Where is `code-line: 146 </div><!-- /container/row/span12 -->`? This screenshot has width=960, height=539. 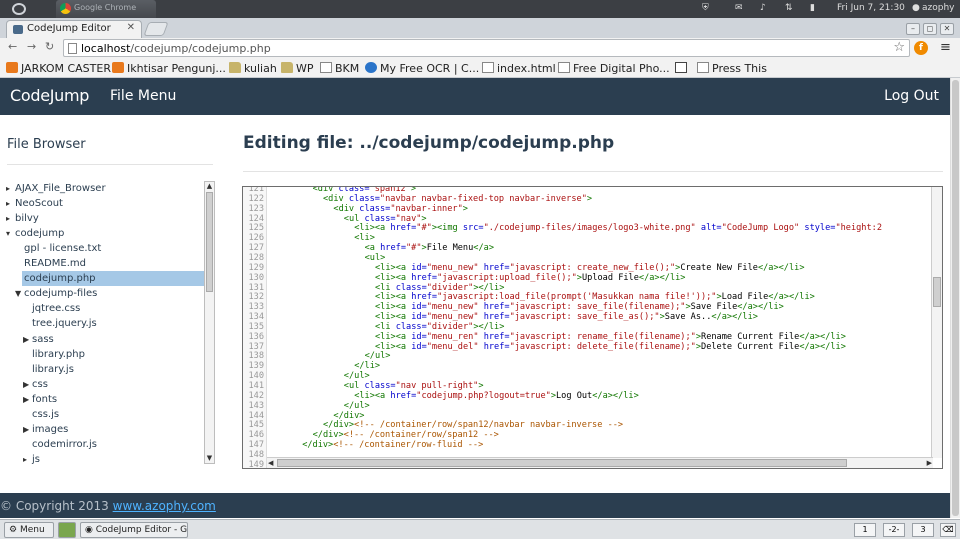 code-line: 146 </div><!-- /container/row/span12 --> is located at coordinates (588, 435).